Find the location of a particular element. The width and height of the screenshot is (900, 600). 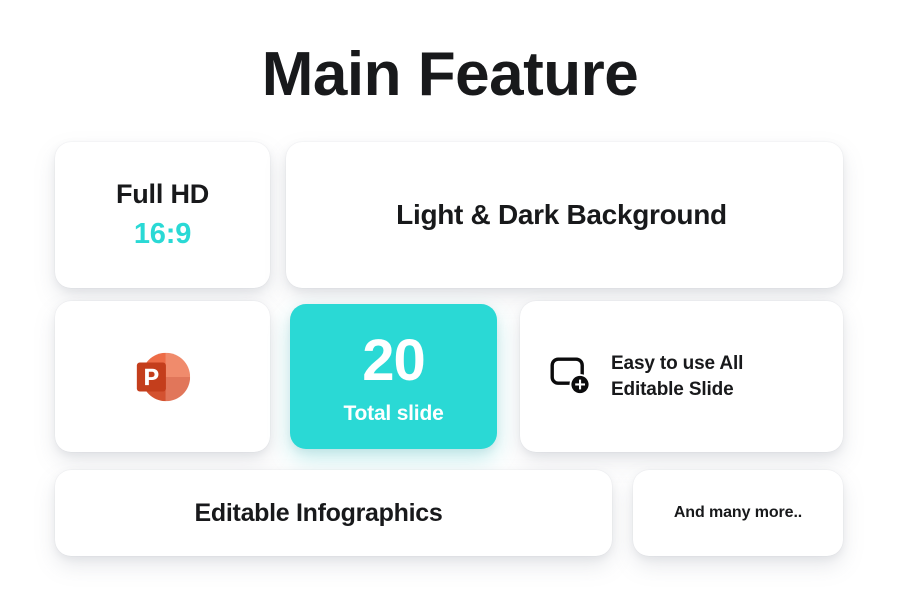

card-and-many-more: And many more.. is located at coordinates (738, 513).